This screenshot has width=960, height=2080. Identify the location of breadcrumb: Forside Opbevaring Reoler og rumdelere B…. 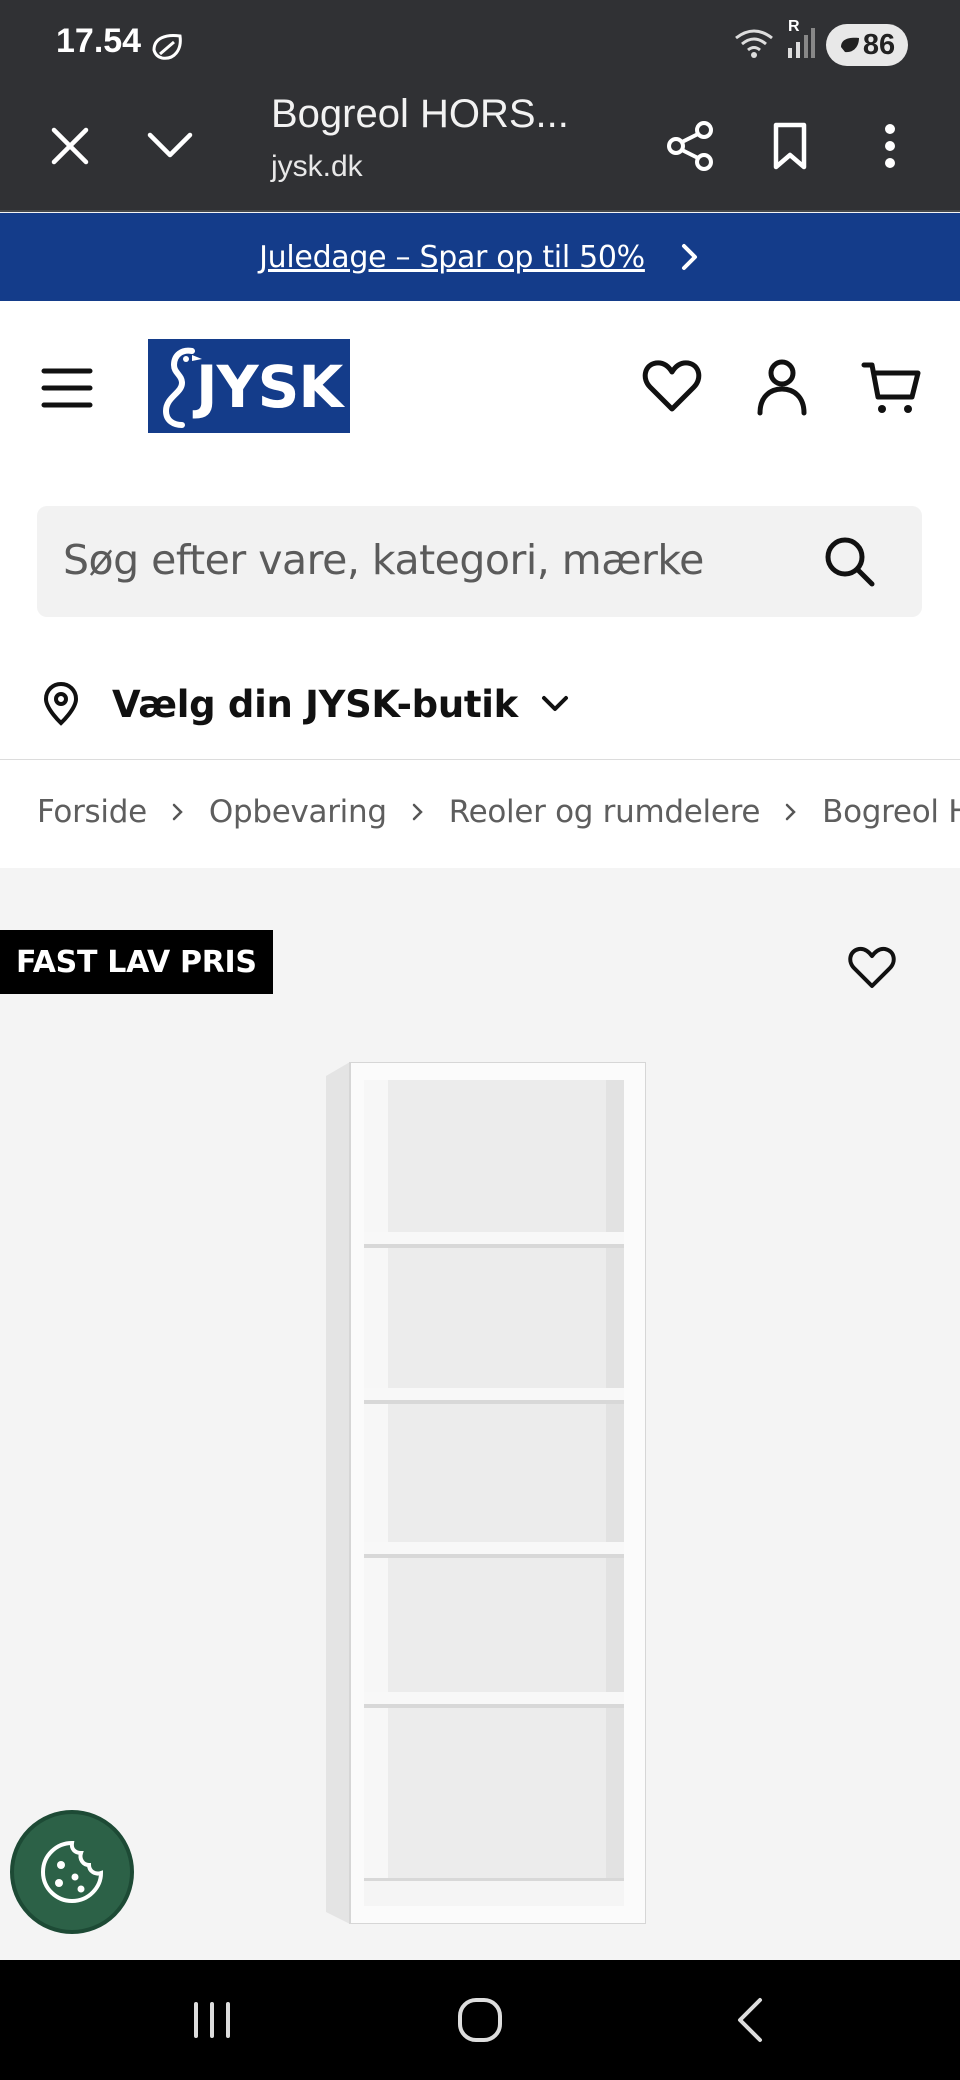
(480, 814).